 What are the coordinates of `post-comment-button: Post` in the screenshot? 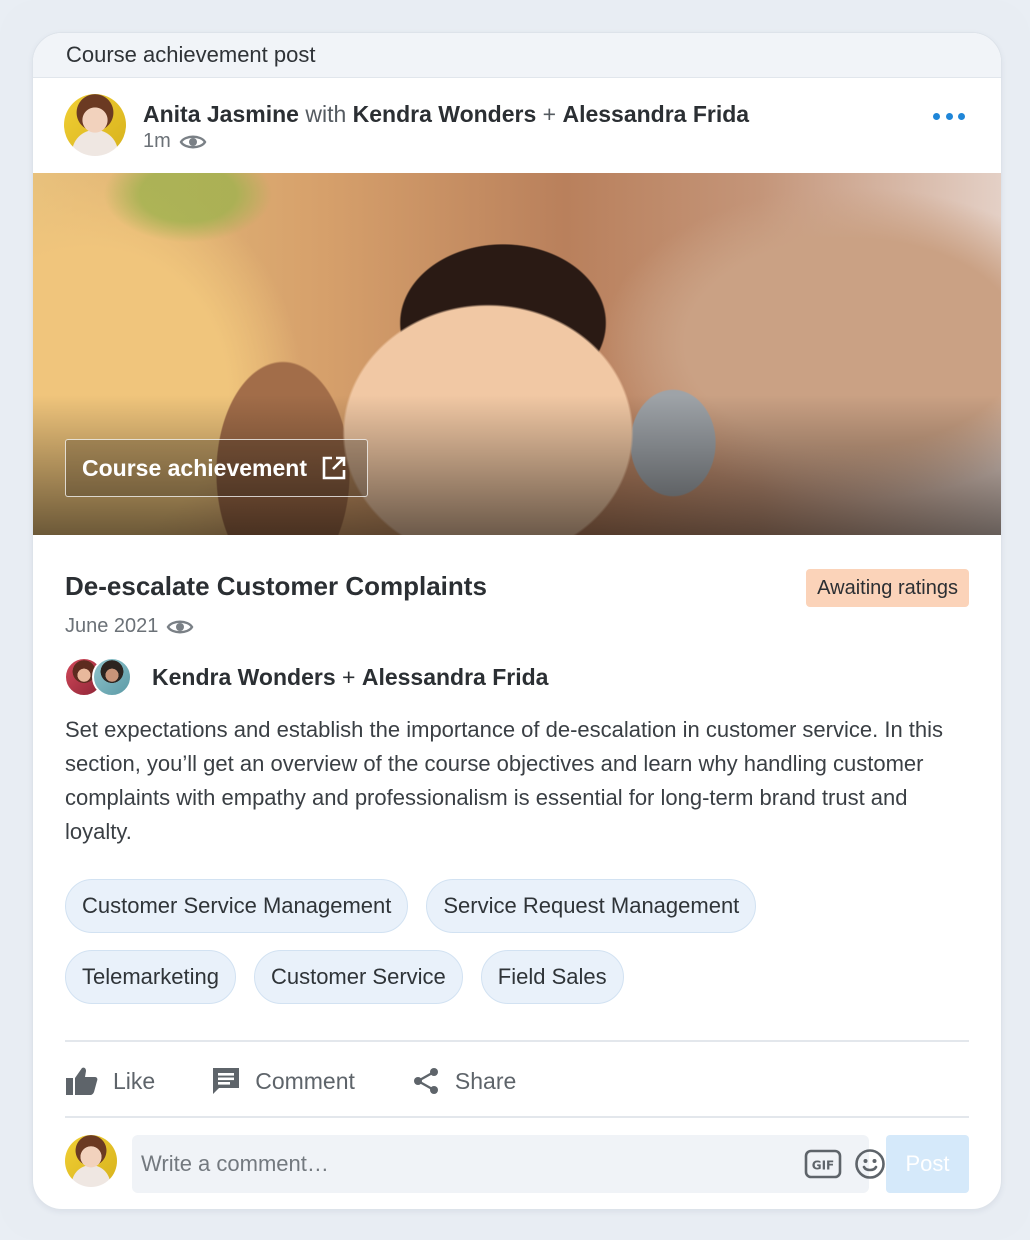 It's located at (927, 1164).